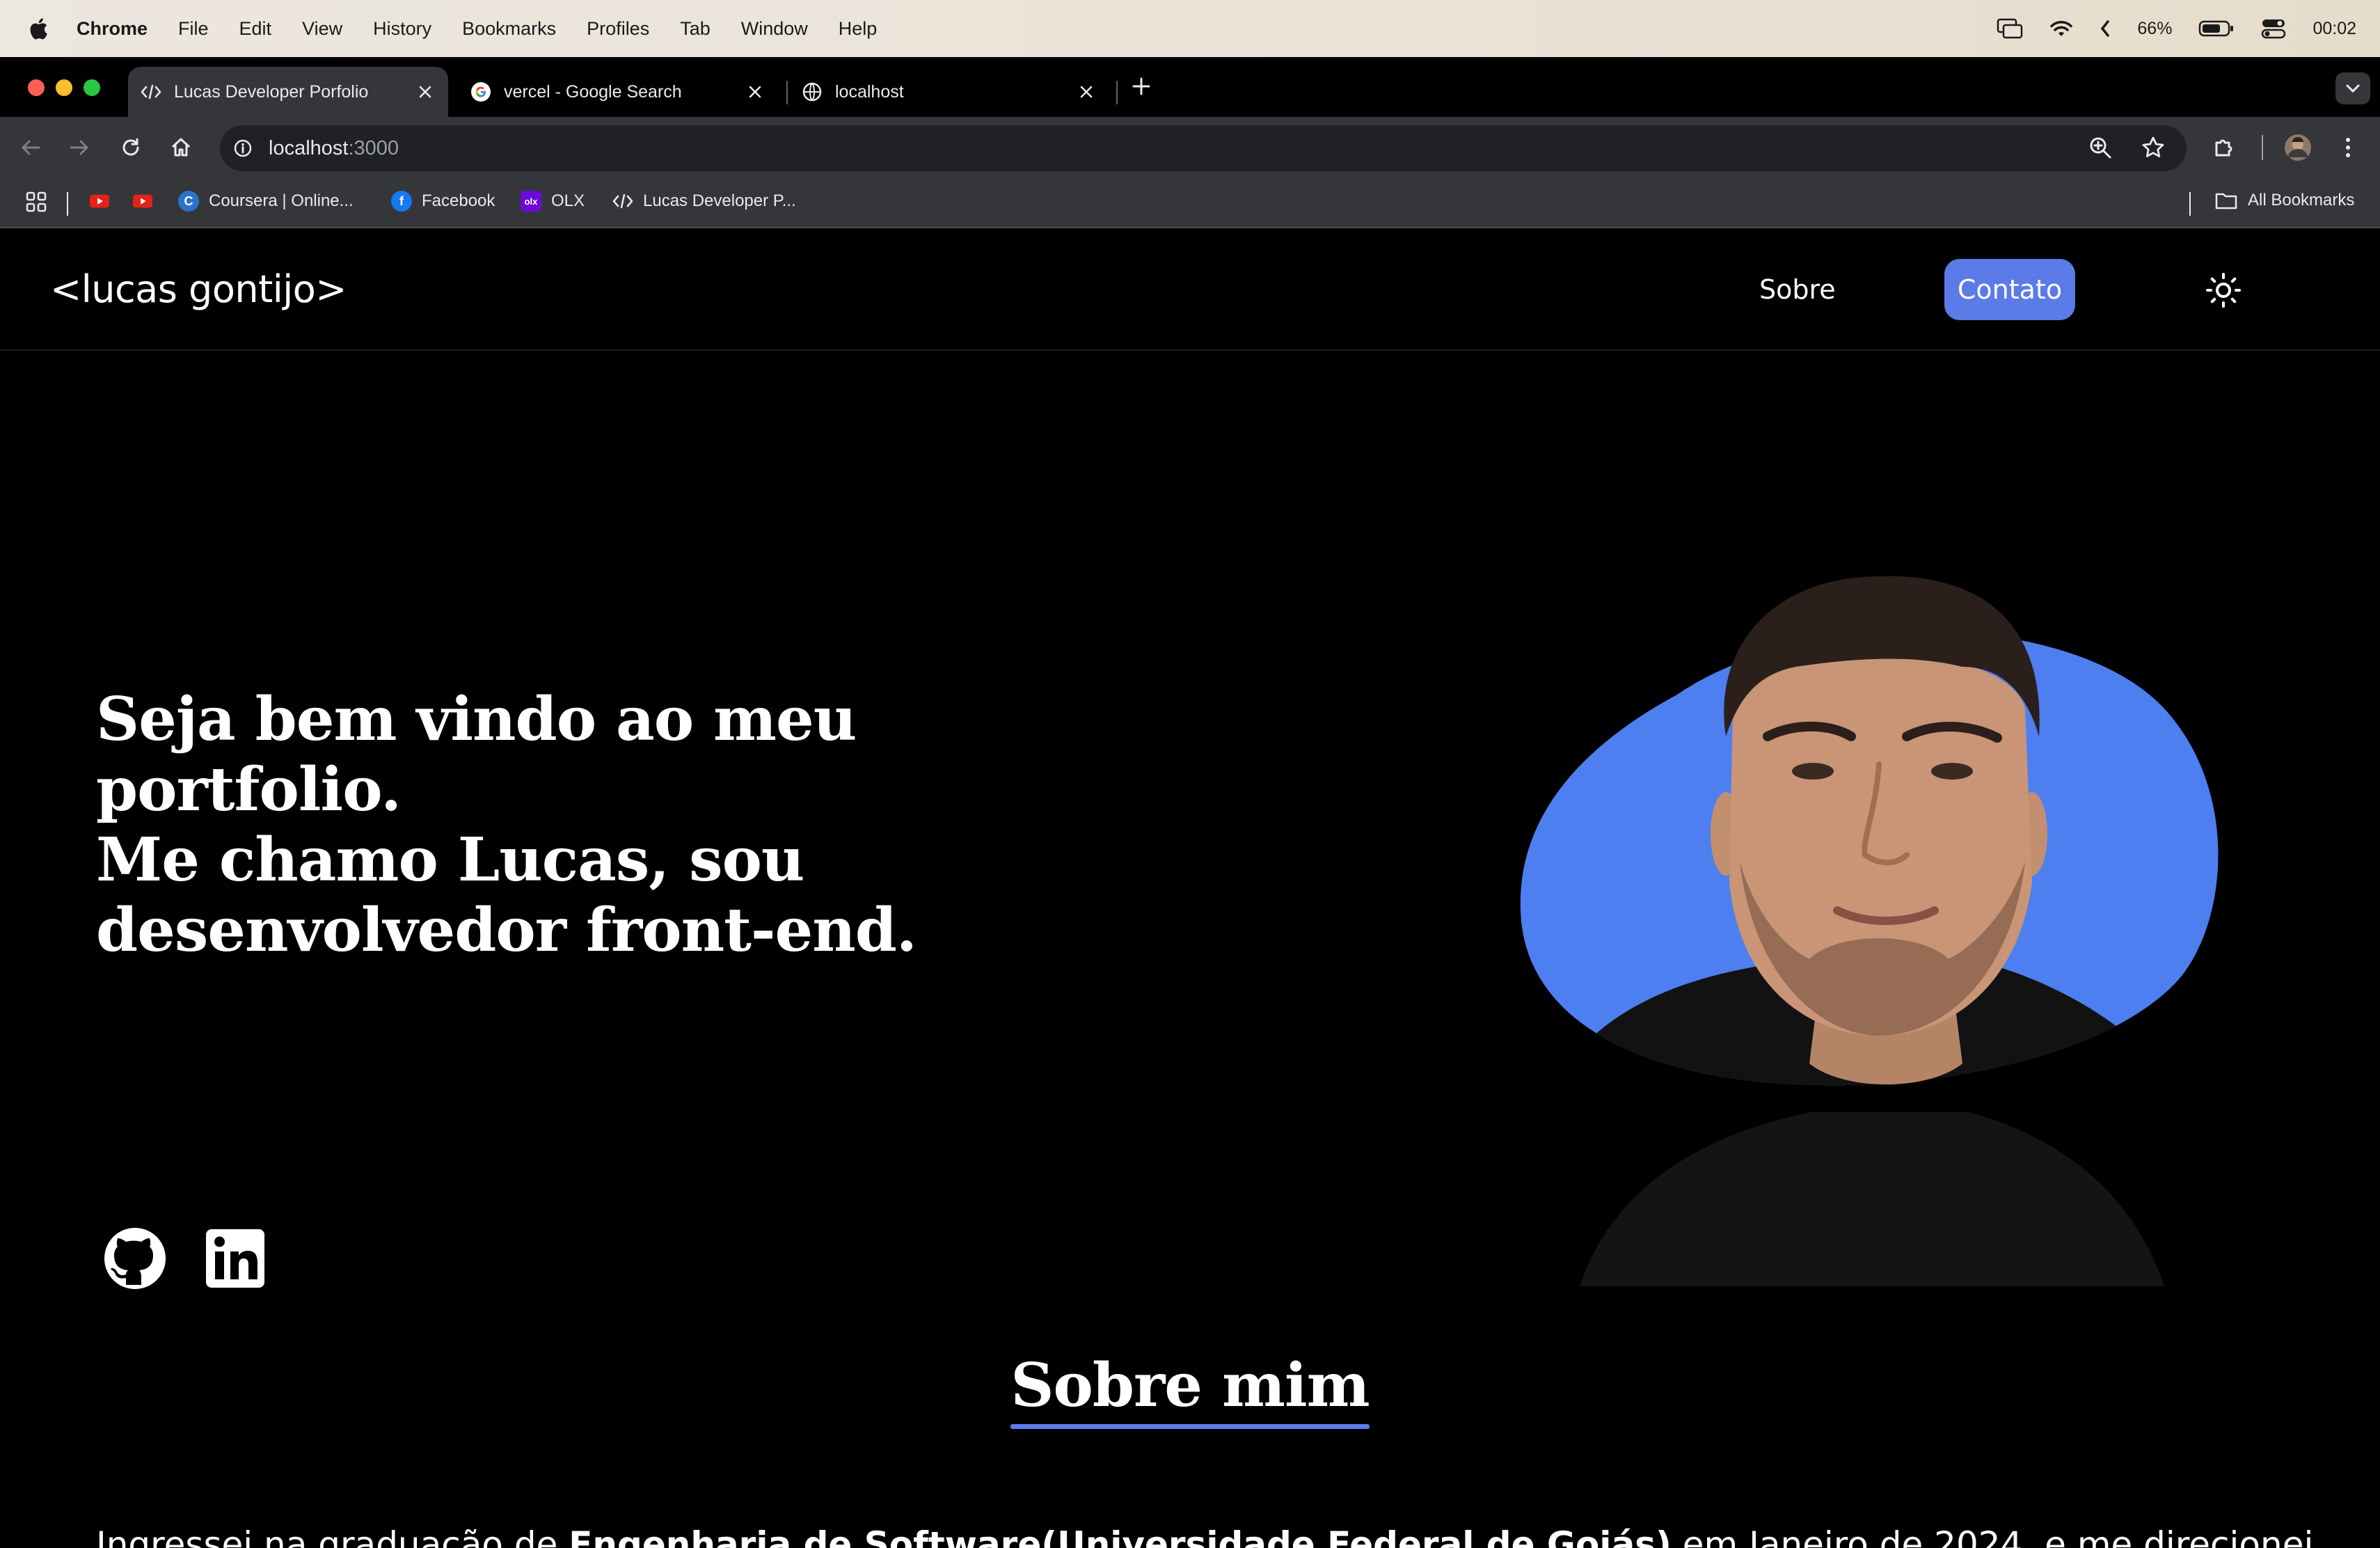  Describe the element at coordinates (2223, 290) in the screenshot. I see `sun-icon` at that location.